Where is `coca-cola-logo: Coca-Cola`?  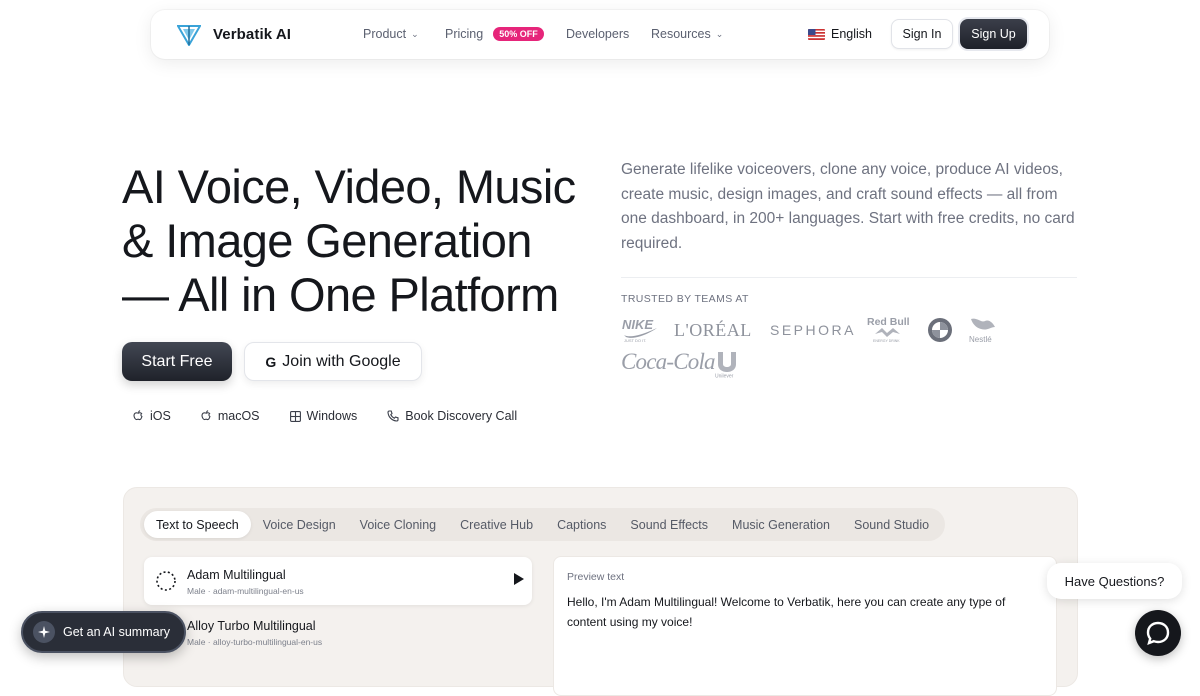
coca-cola-logo: Coca-Cola is located at coordinates (668, 361).